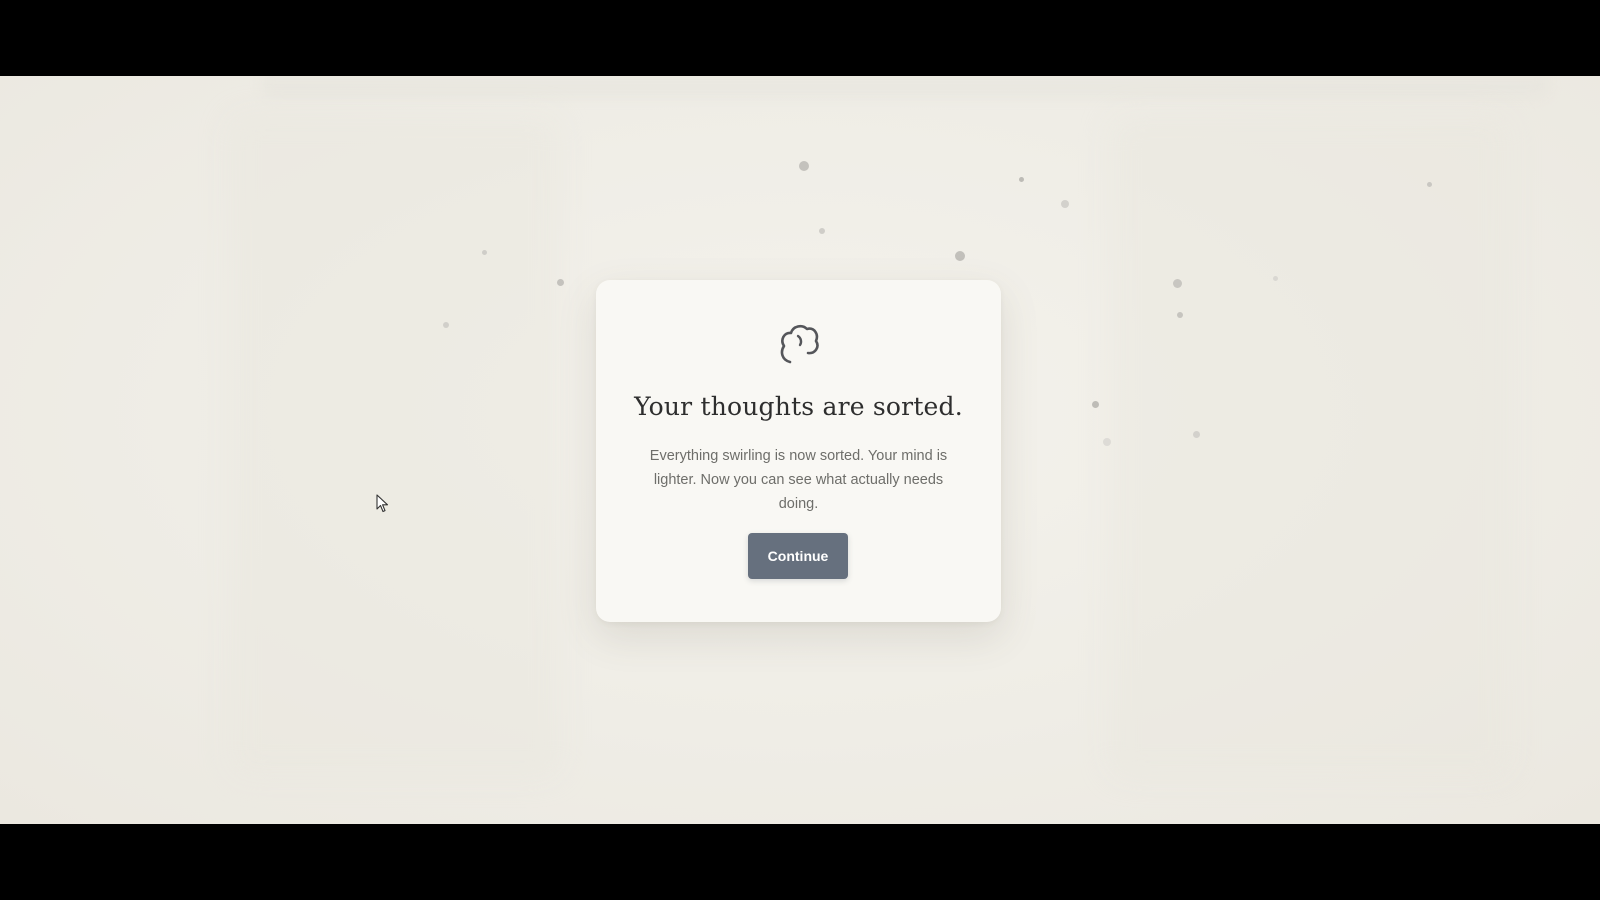 The width and height of the screenshot is (1600, 900). Describe the element at coordinates (800, 862) in the screenshot. I see `letterbox-bottom` at that location.